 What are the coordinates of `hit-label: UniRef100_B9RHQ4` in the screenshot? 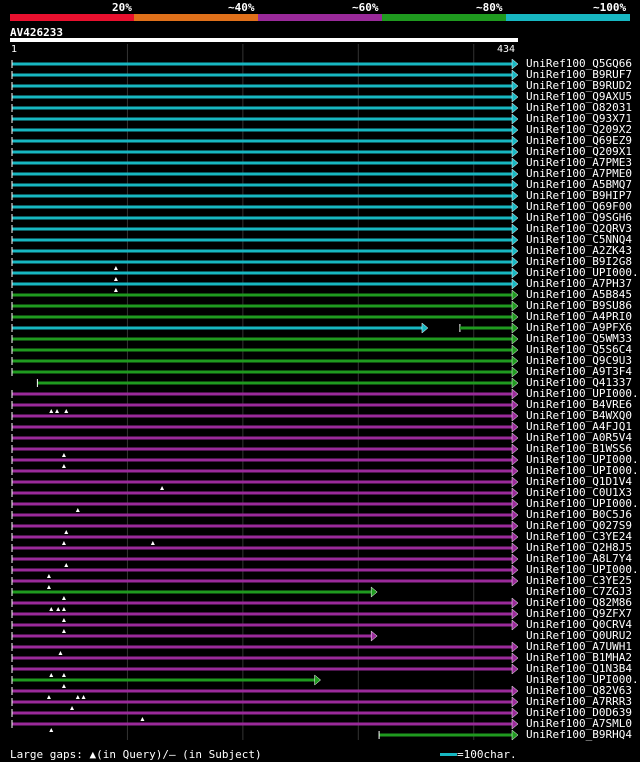 It's located at (579, 734).